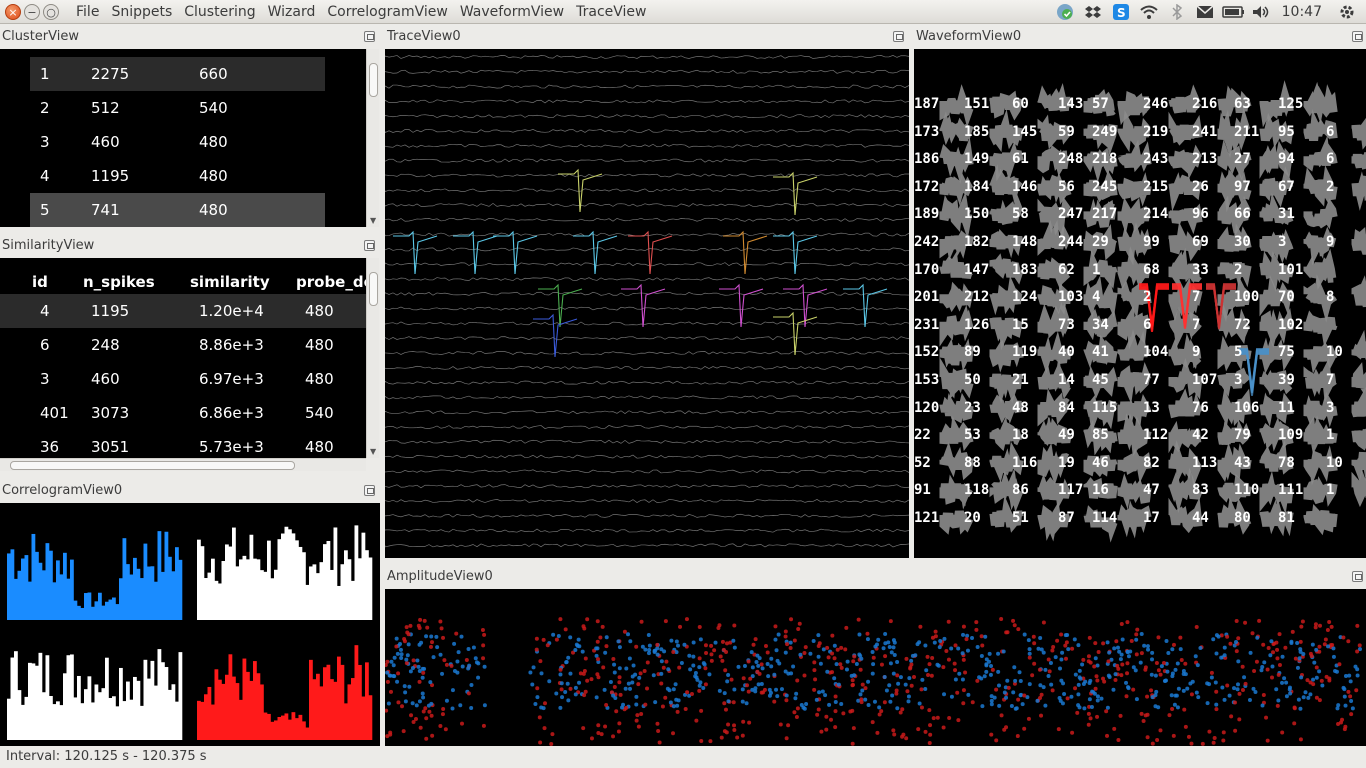  What do you see at coordinates (1357, 36) in the screenshot?
I see `waveform-view-float-button` at bounding box center [1357, 36].